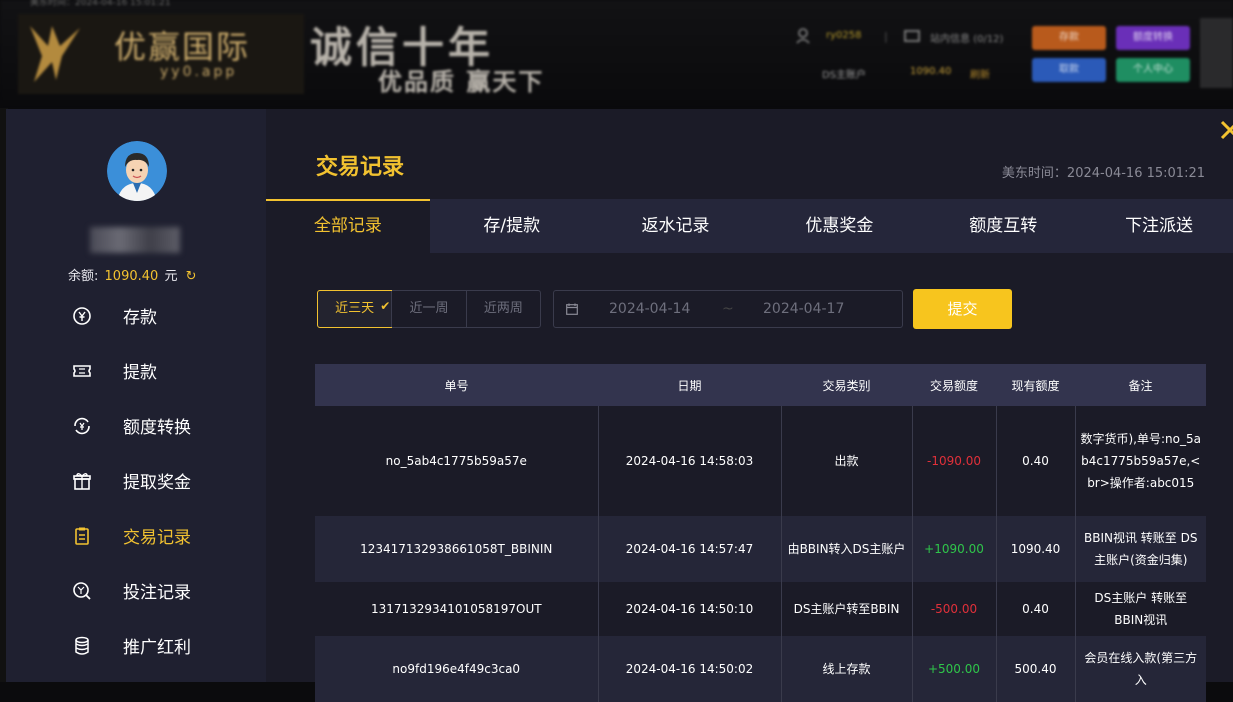 This screenshot has width=1233, height=702. What do you see at coordinates (157, 483) in the screenshot?
I see `sidebar-item-label: 提取奖金` at bounding box center [157, 483].